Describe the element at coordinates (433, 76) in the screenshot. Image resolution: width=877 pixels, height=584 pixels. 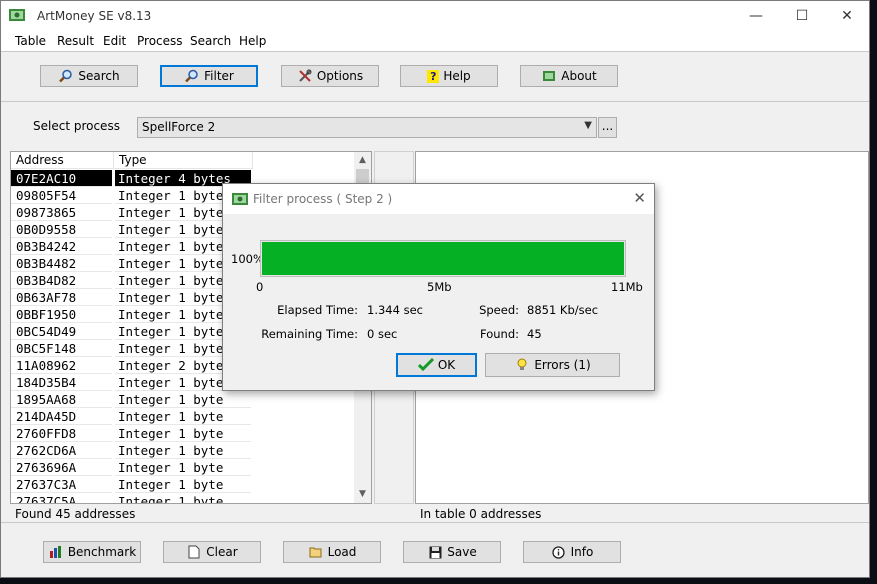
I see `help-question-icon: ?` at that location.